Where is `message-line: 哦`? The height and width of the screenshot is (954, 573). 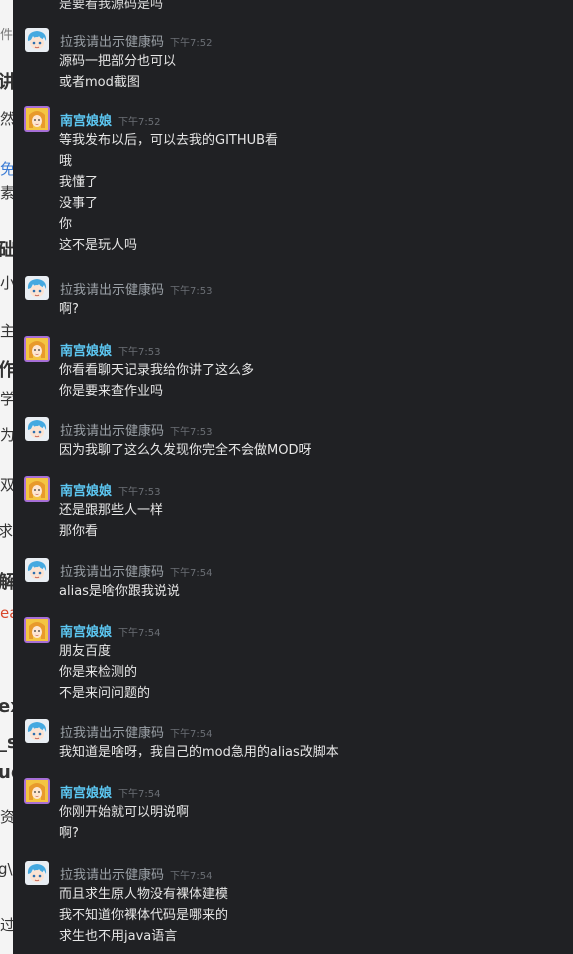 message-line: 哦 is located at coordinates (66, 161).